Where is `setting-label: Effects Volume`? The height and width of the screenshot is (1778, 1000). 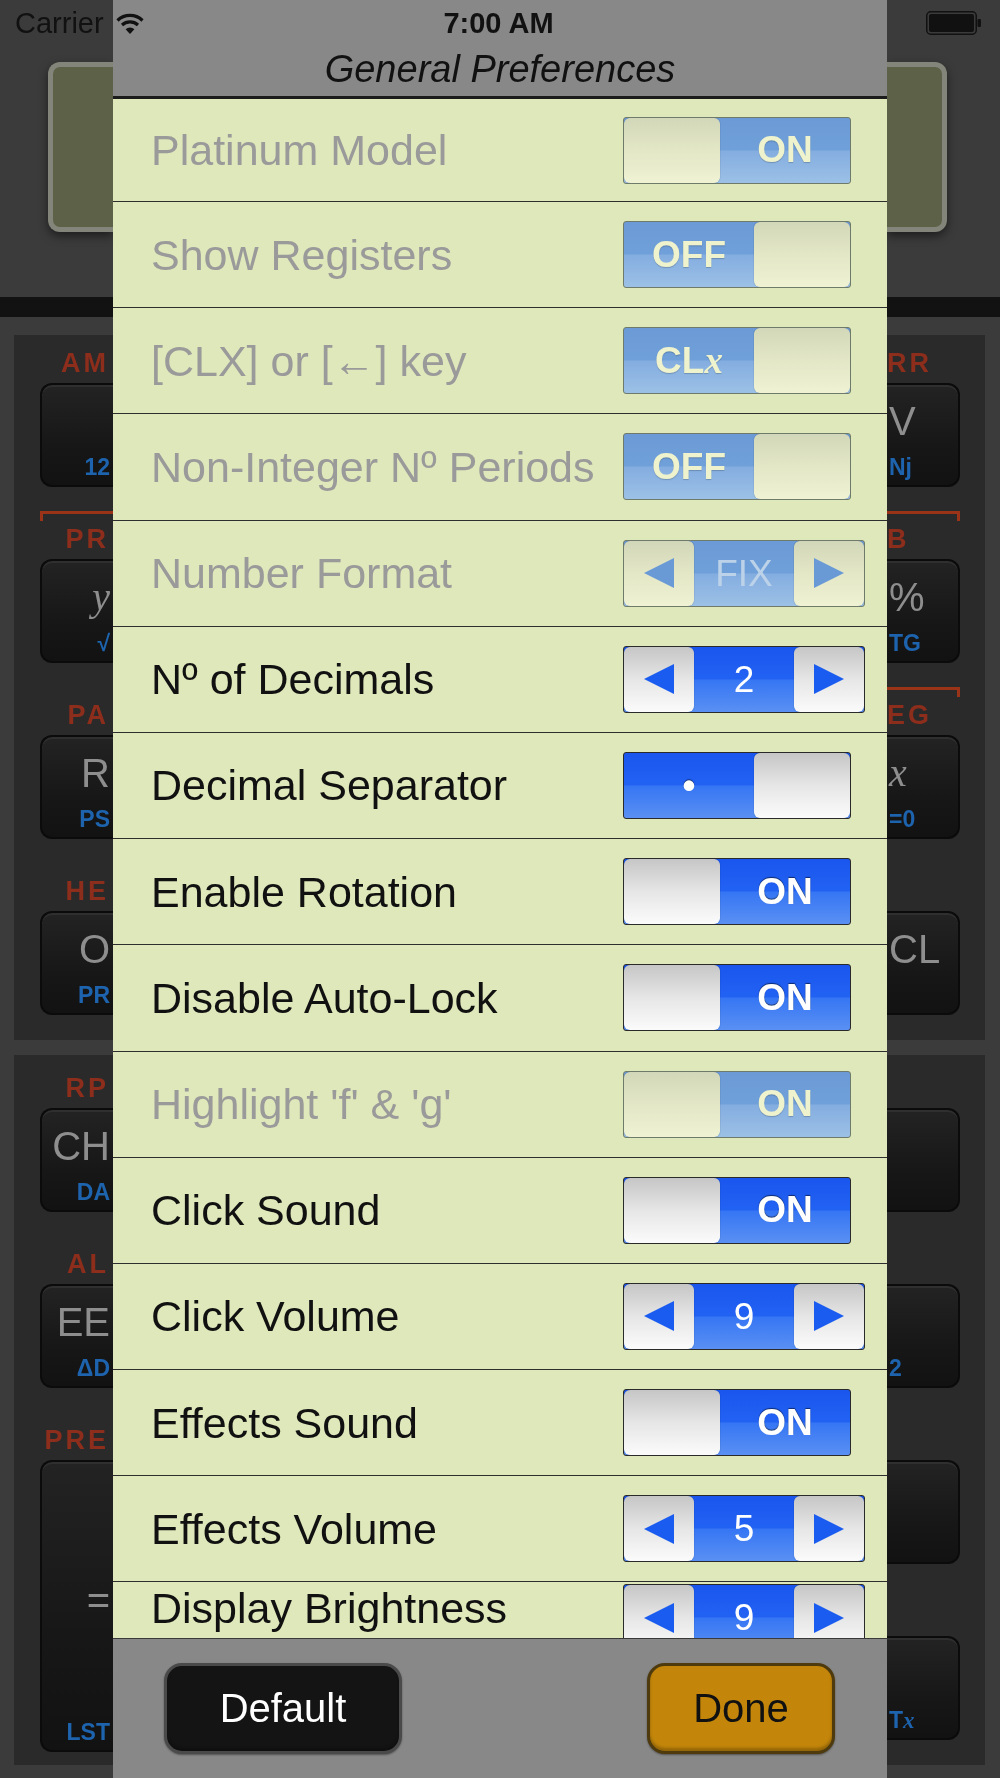
setting-label: Effects Volume is located at coordinates (295, 1528).